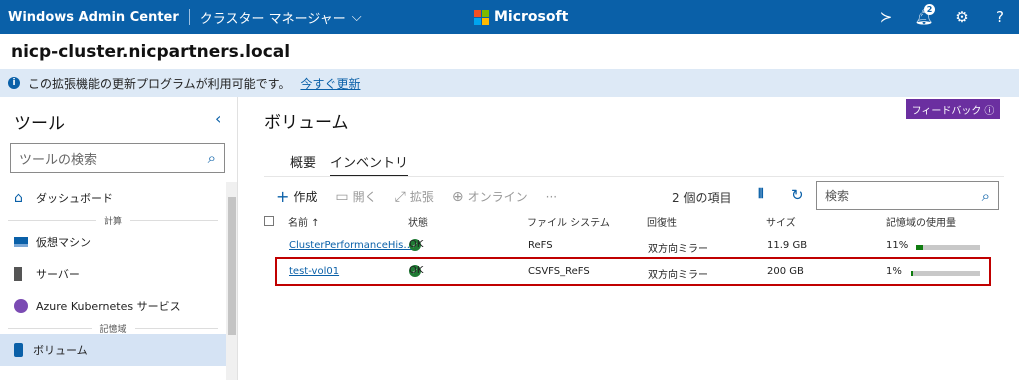 This screenshot has height=380, width=1019. I want to click on toolbar: + 作成 ▭ 開く ⤢ 拡張 ⊕ オンライン ···, so click(425, 196).